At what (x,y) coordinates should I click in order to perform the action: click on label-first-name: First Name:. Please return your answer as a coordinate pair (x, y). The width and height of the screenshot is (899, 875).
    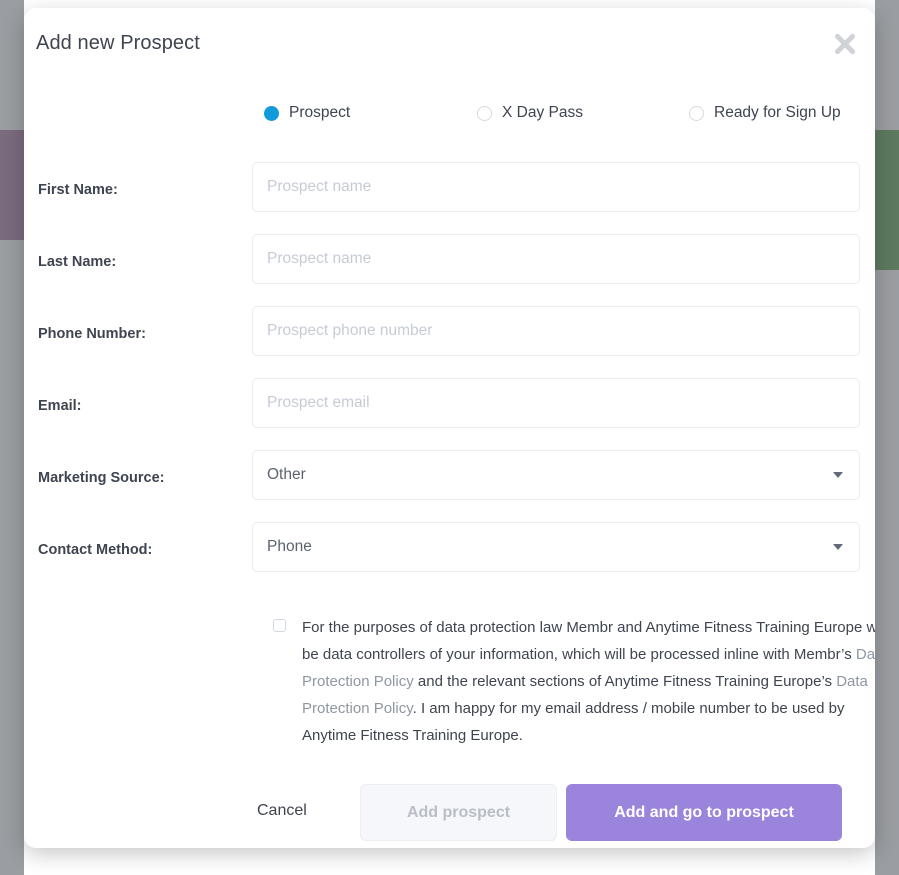
    Looking at the image, I should click on (78, 190).